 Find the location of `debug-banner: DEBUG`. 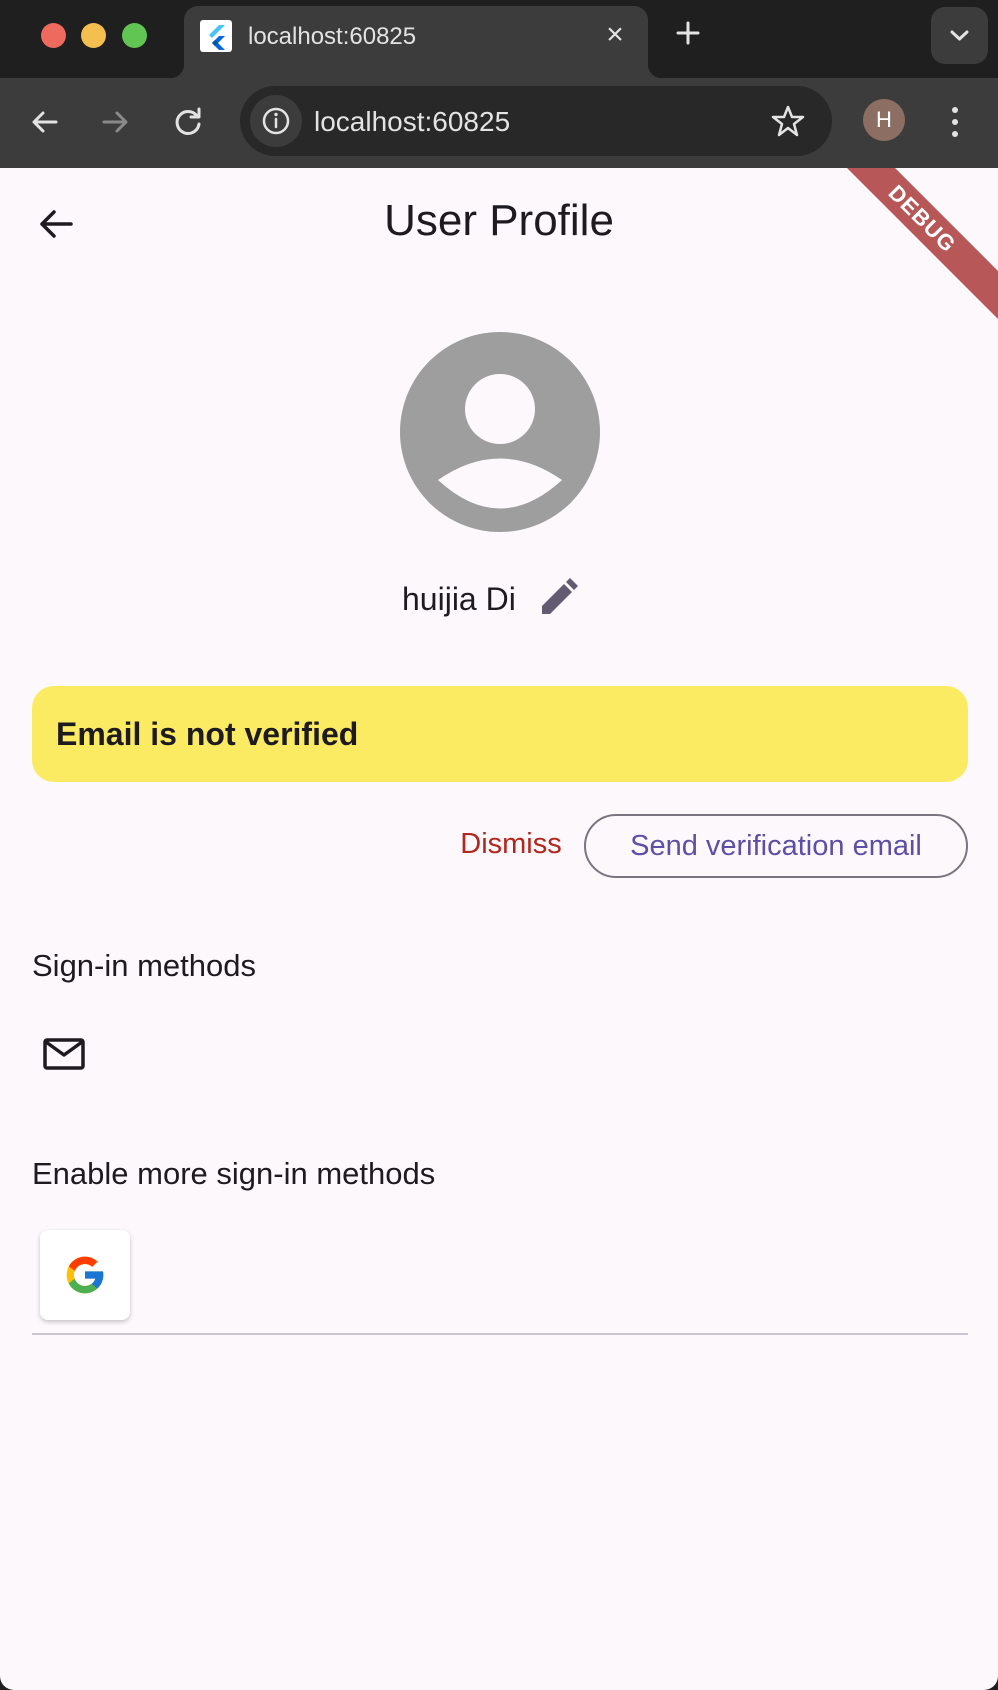

debug-banner: DEBUG is located at coordinates (904, 249).